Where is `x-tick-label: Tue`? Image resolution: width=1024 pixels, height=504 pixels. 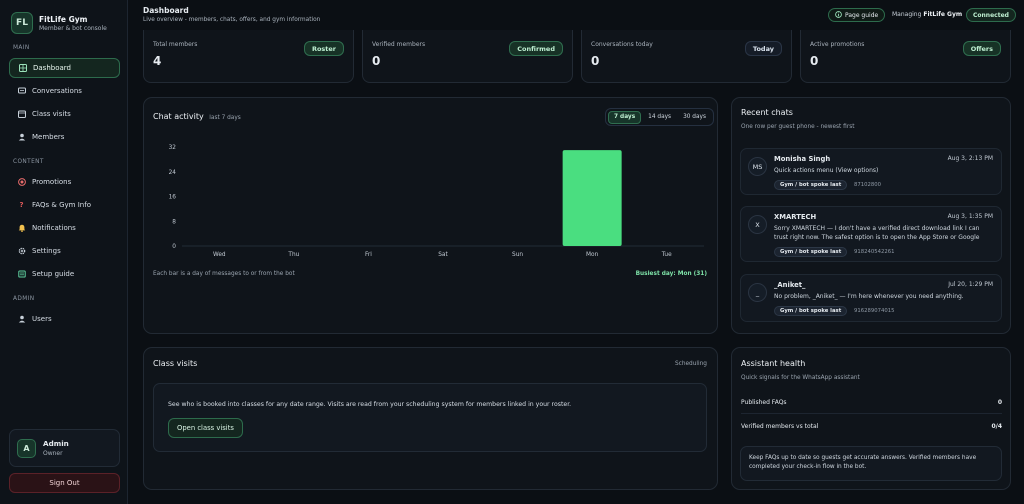
x-tick-label: Tue is located at coordinates (666, 255).